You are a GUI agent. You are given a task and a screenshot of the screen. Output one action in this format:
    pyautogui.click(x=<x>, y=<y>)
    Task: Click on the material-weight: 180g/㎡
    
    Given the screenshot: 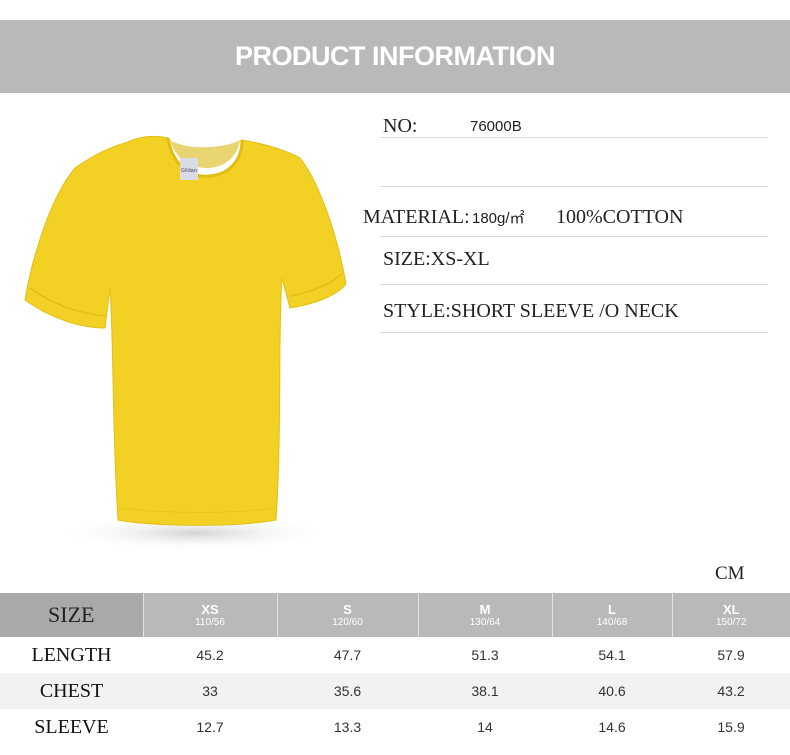 What is the action you would take?
    pyautogui.click(x=498, y=218)
    